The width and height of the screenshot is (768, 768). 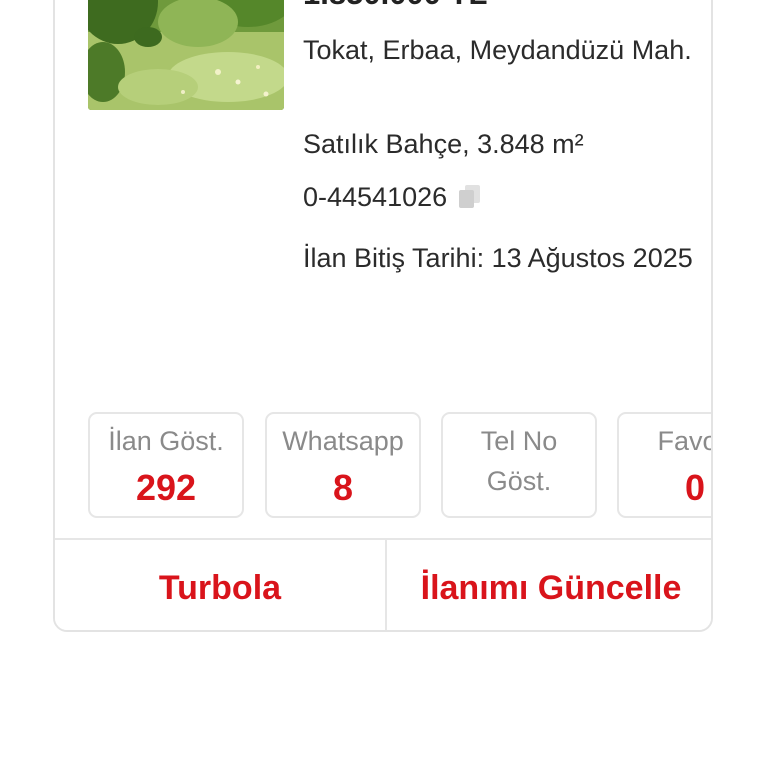 I want to click on listing-type: Satılık Bahçe, 3.848 m², so click(x=443, y=144).